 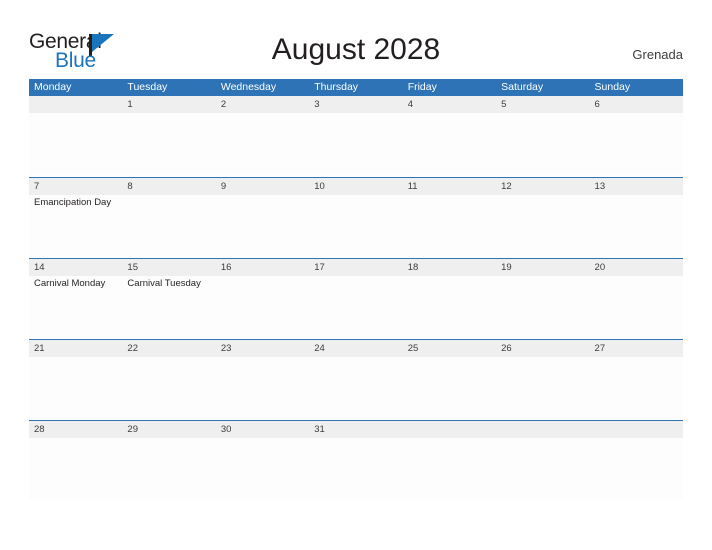 What do you see at coordinates (542, 104) in the screenshot?
I see `day-number: 5` at bounding box center [542, 104].